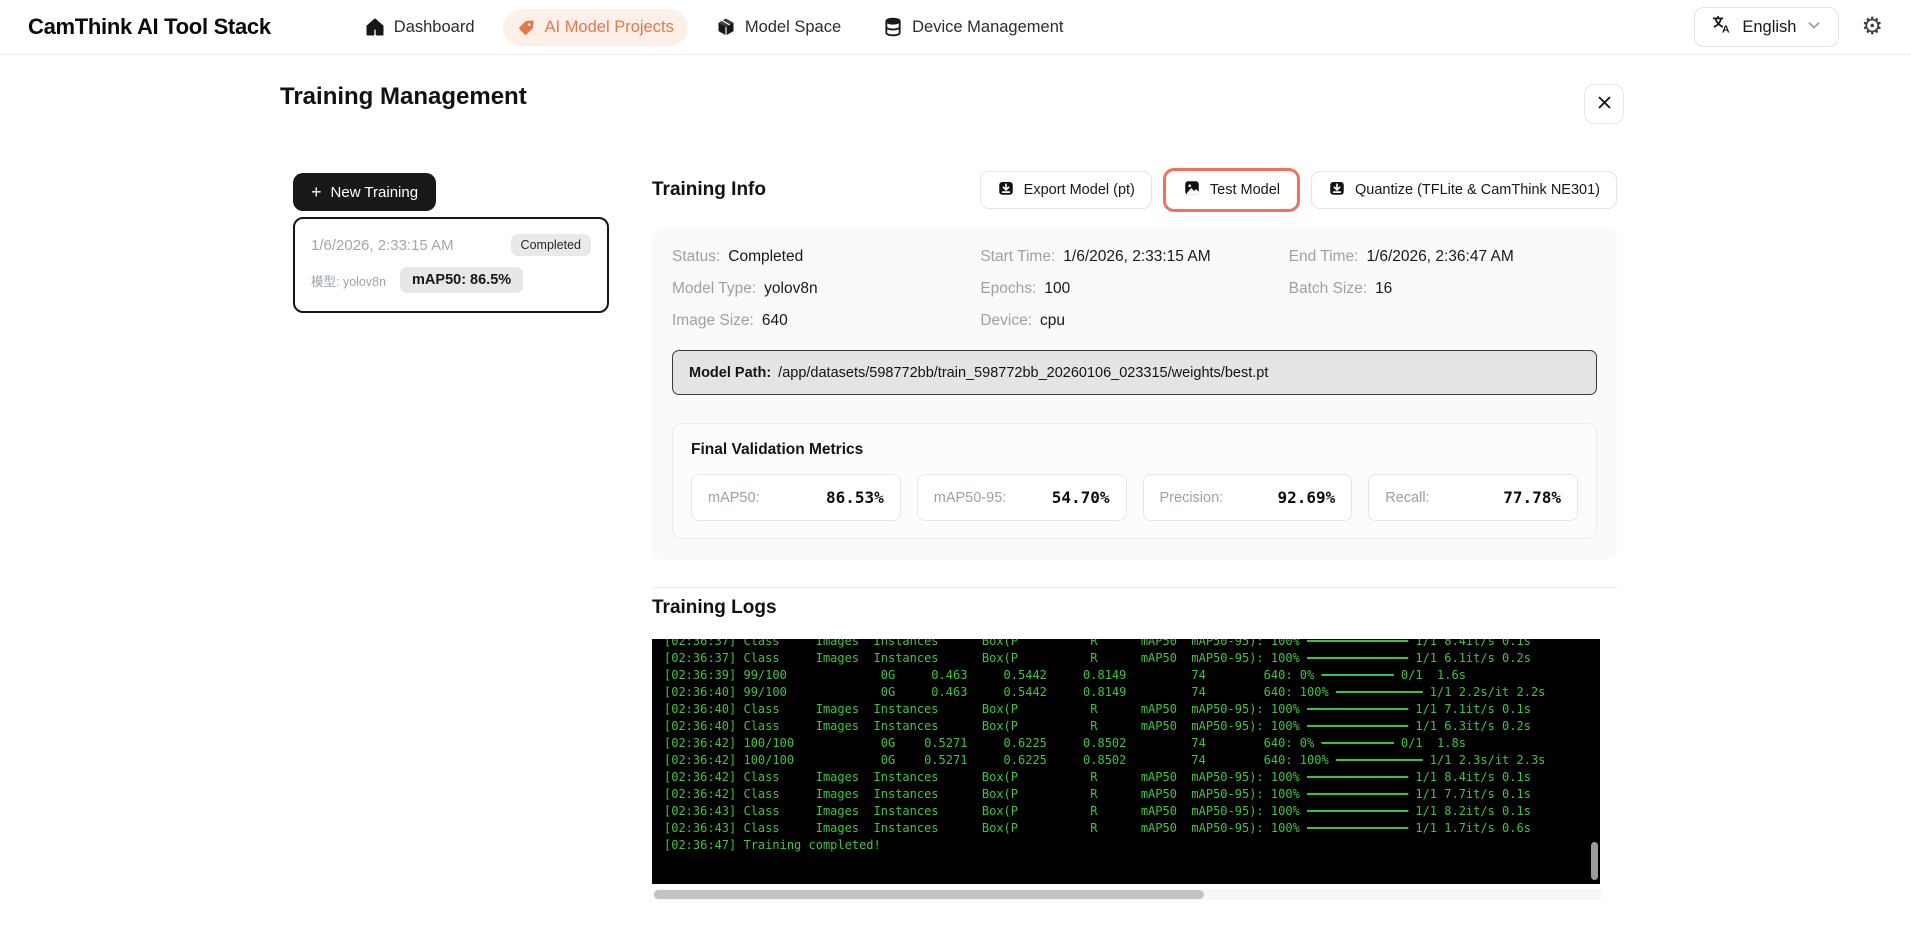 The width and height of the screenshot is (1911, 934). Describe the element at coordinates (403, 96) in the screenshot. I see `page-title: Training Management` at that location.